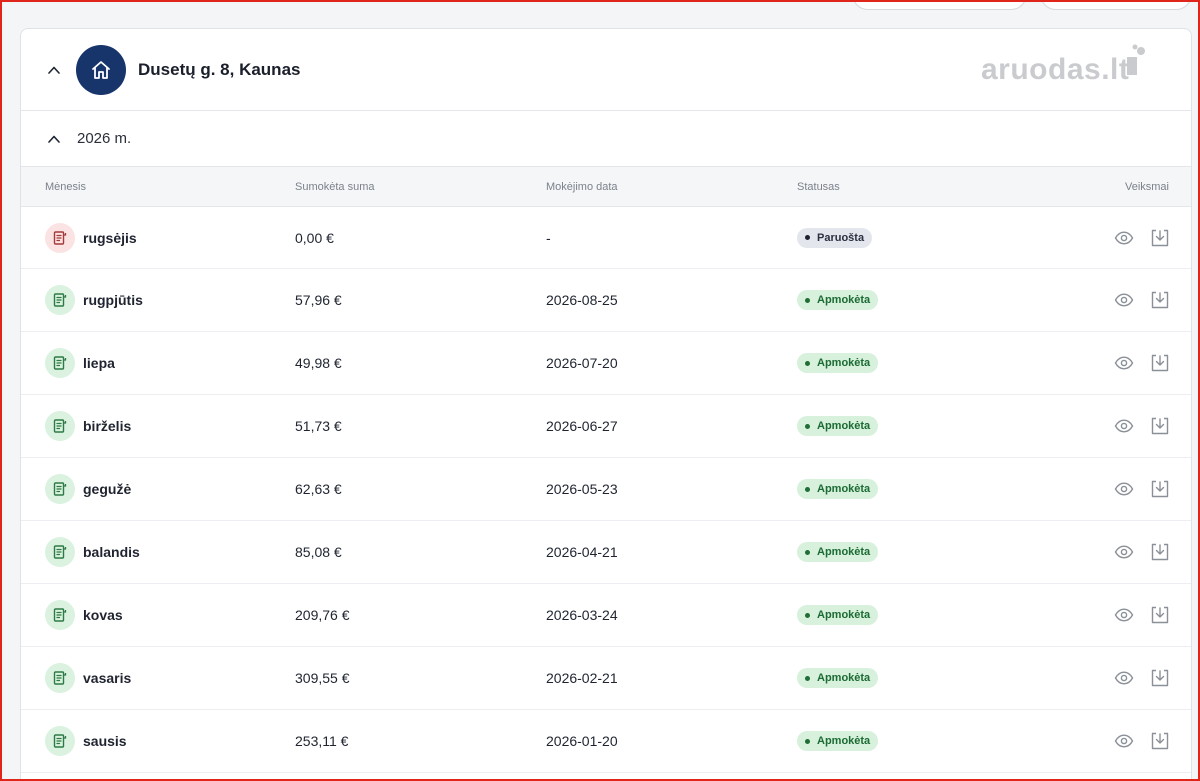 The height and width of the screenshot is (781, 1200). What do you see at coordinates (103, 615) in the screenshot?
I see `month-cell: kovas` at bounding box center [103, 615].